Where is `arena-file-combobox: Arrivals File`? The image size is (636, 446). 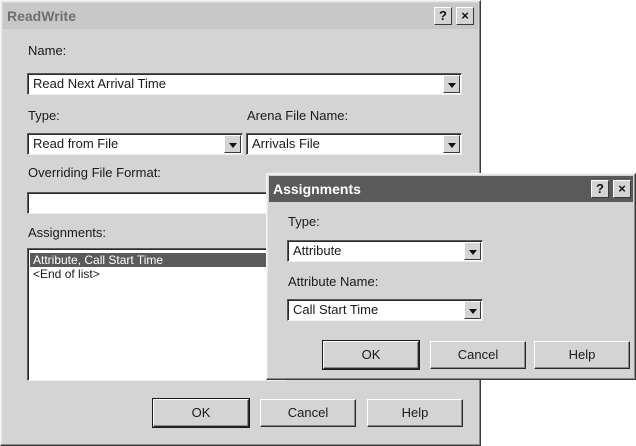
arena-file-combobox: Arrivals File is located at coordinates (354, 144).